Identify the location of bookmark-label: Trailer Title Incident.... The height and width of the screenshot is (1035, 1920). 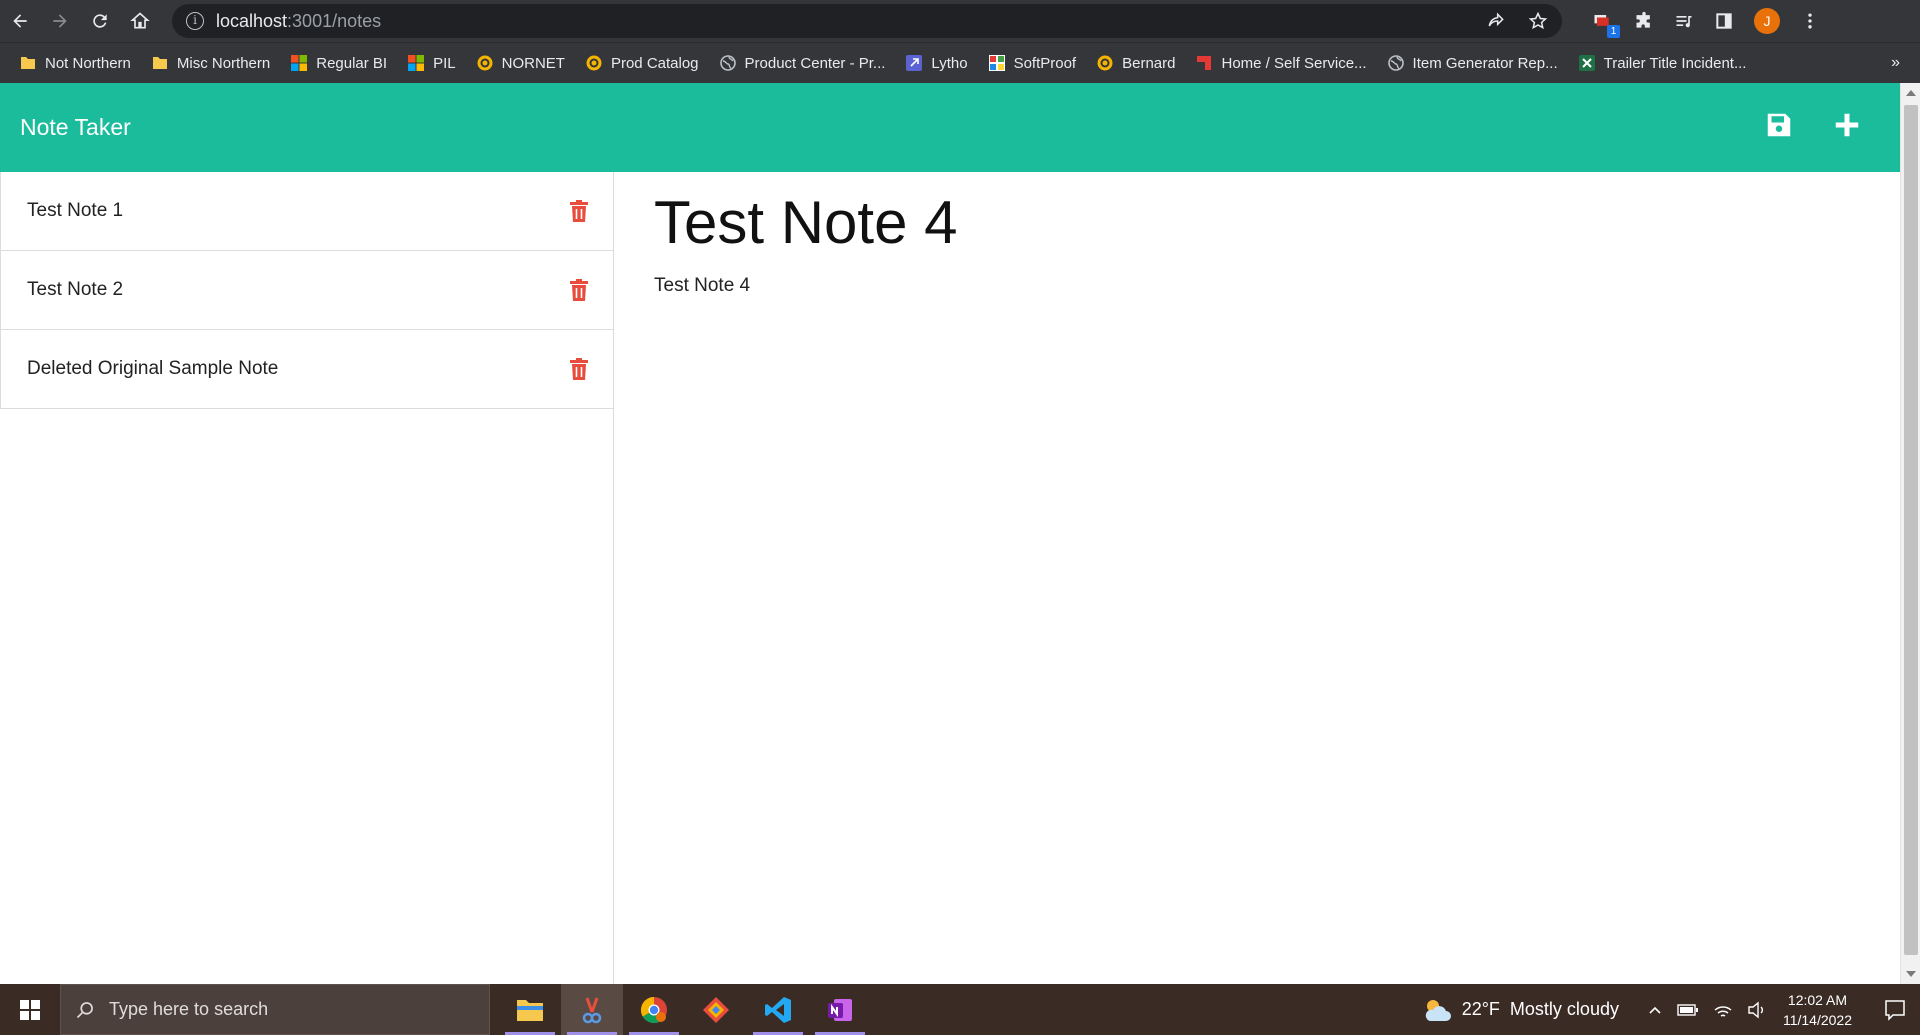
(1675, 63).